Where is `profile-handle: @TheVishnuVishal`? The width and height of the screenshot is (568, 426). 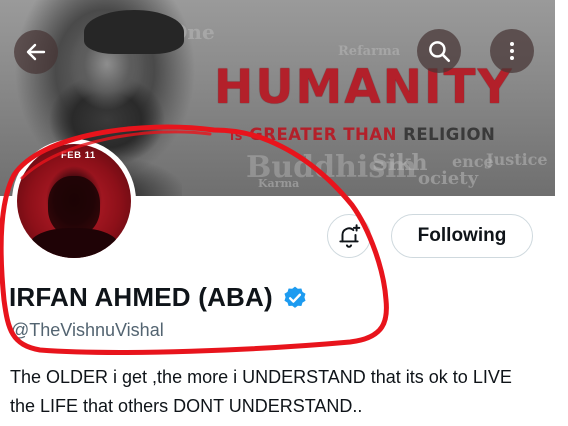 profile-handle: @TheVishnuVishal is located at coordinates (87, 330).